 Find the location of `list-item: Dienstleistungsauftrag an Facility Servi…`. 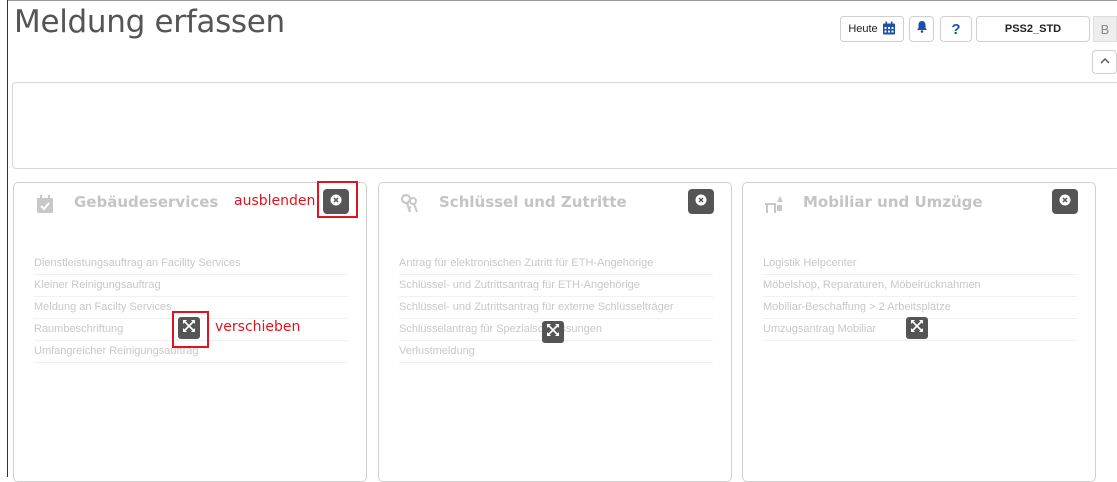

list-item: Dienstleistungsauftrag an Facility Servi… is located at coordinates (191, 264).